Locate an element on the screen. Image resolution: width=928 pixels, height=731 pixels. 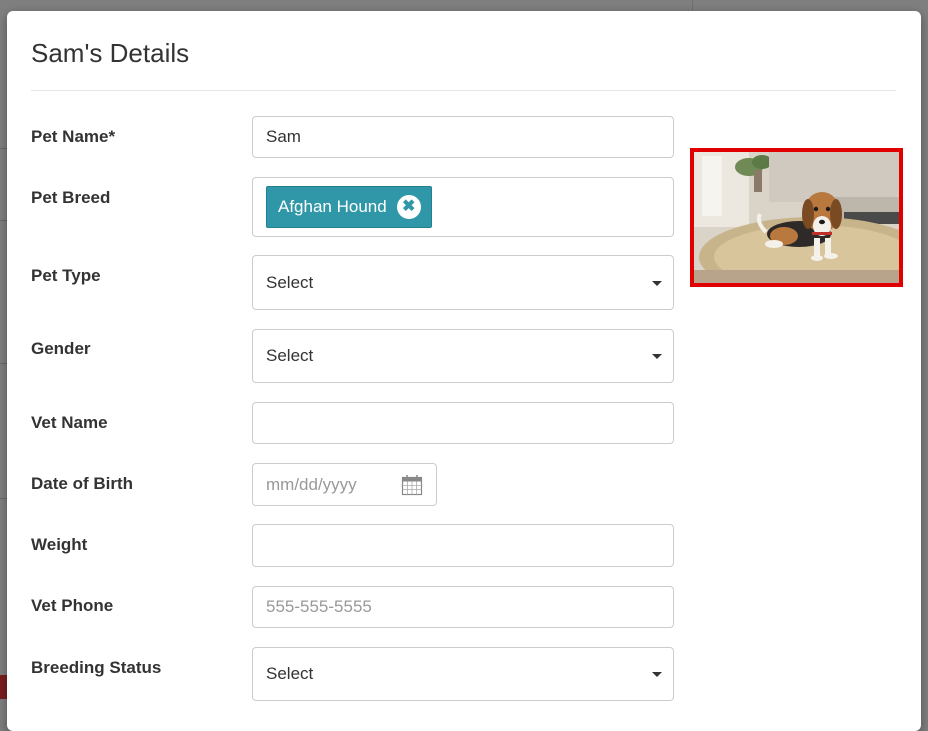
date-of-birth-label: Date of Birth is located at coordinates (82, 483).